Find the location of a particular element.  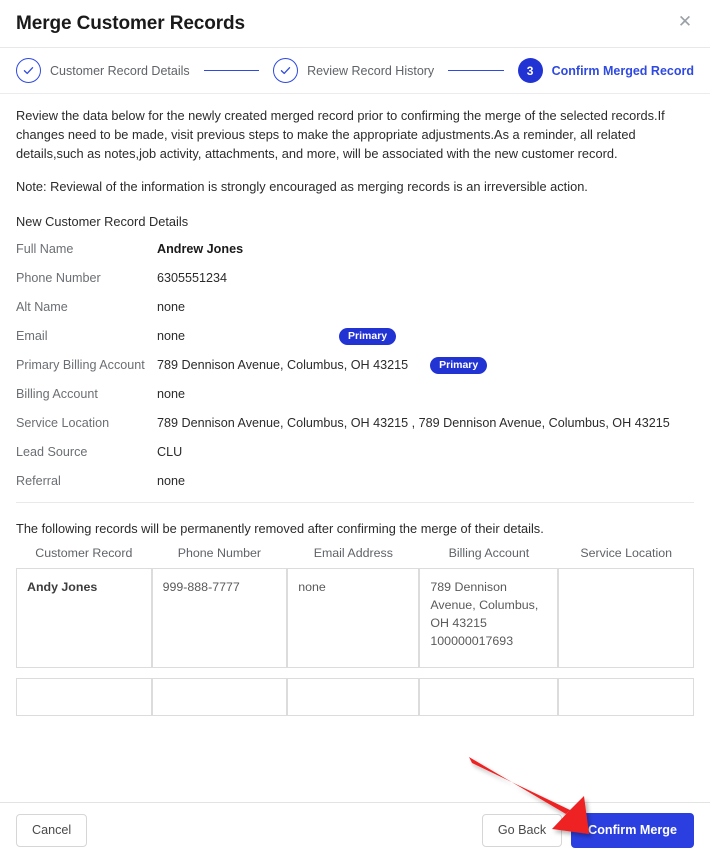

step-customer-record-details: Customer Record Details is located at coordinates (103, 70).